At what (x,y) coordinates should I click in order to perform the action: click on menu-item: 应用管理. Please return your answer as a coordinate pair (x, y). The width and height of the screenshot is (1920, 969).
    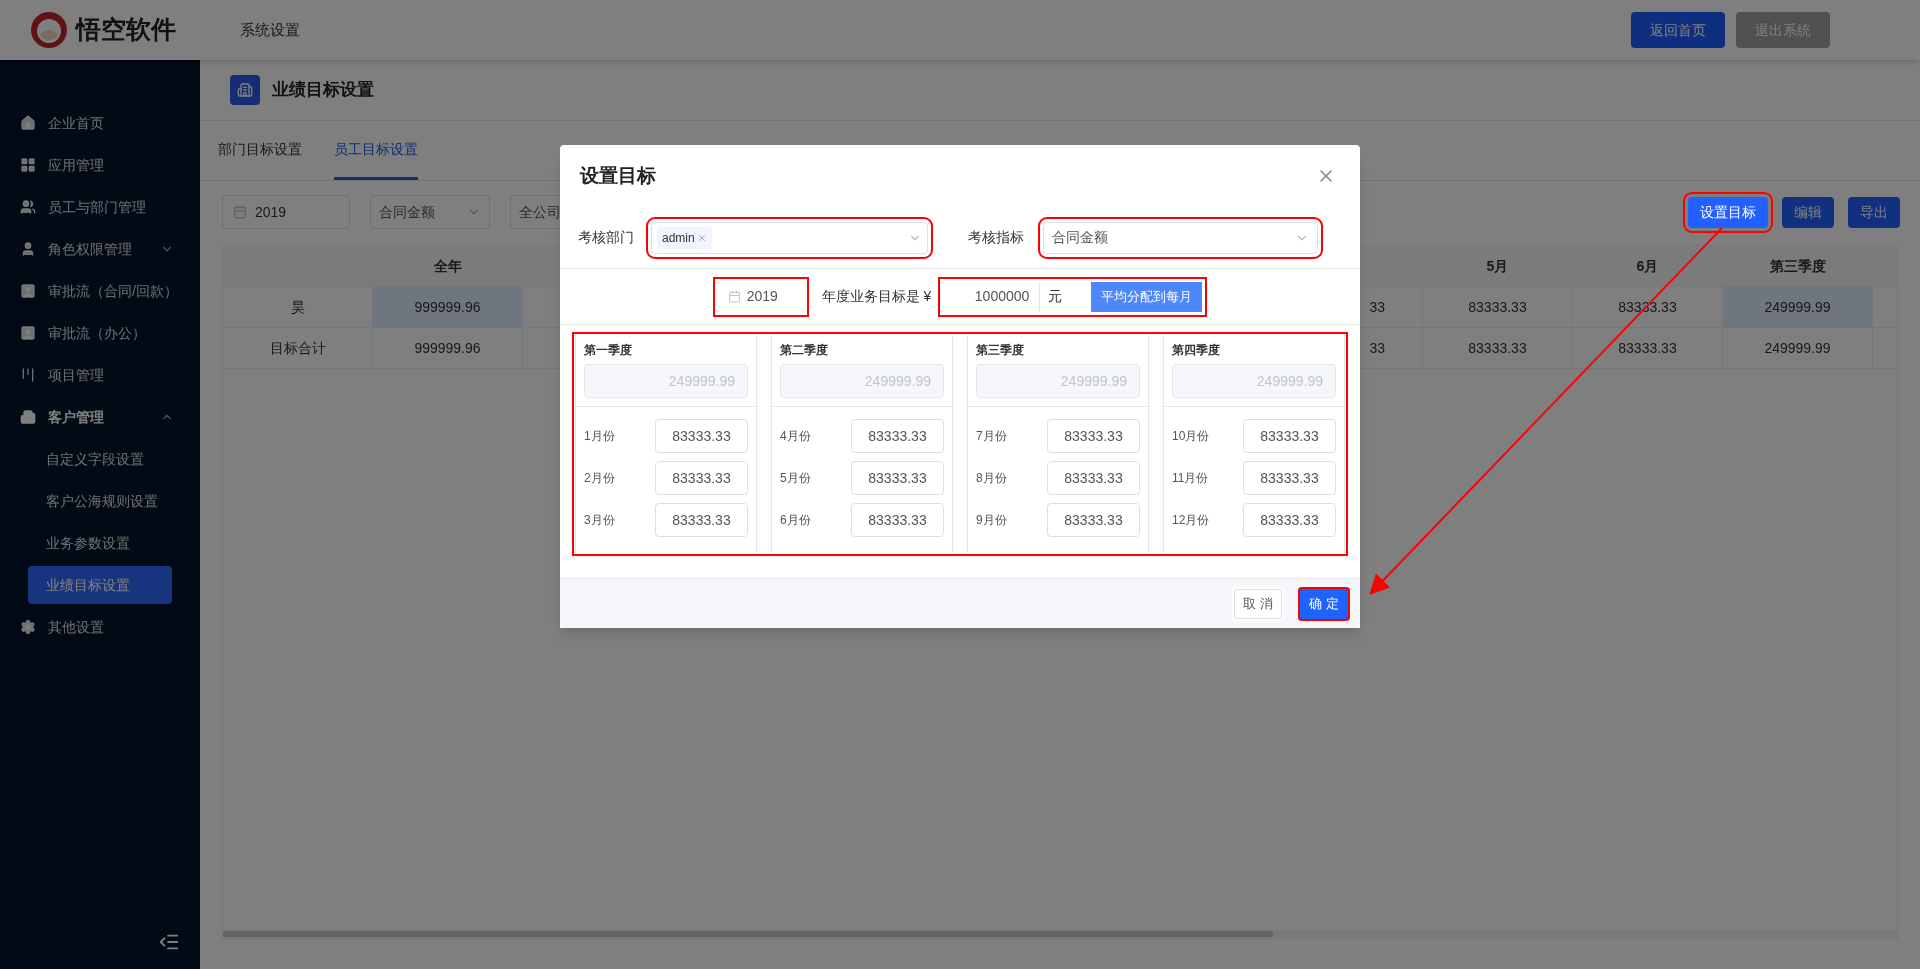
    Looking at the image, I should click on (100, 165).